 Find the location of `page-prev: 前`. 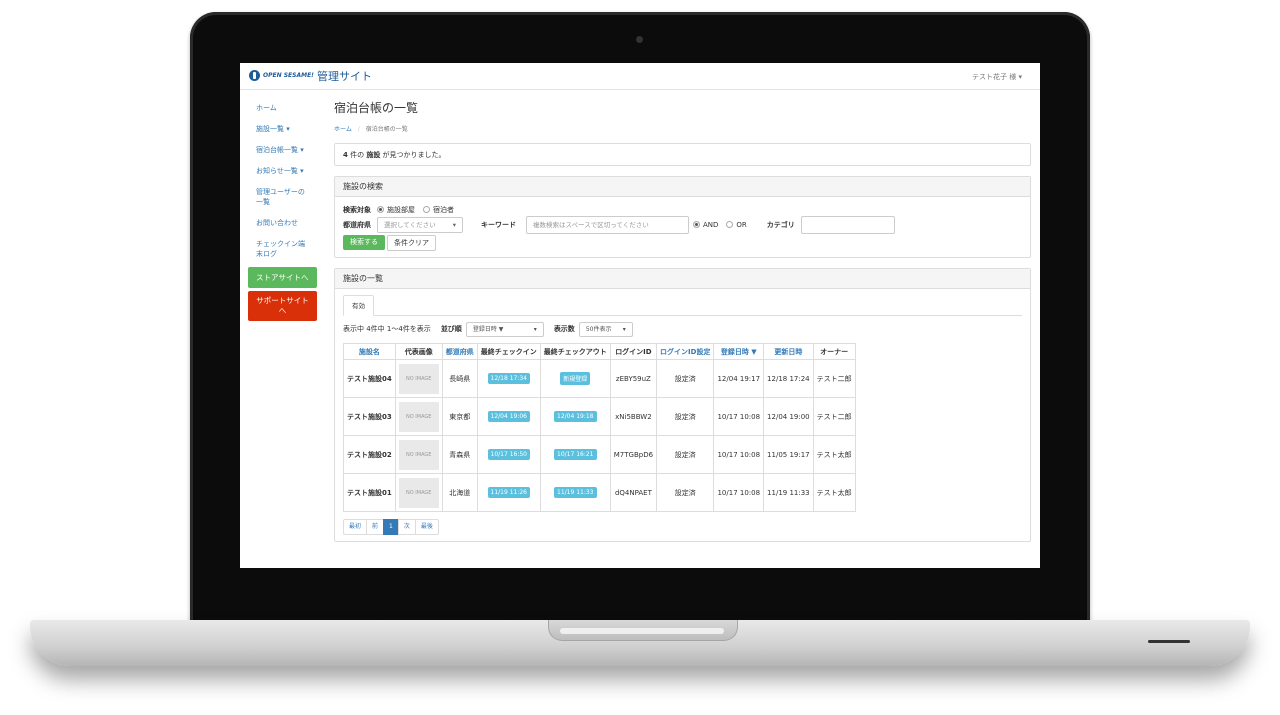

page-prev: 前 is located at coordinates (375, 527).